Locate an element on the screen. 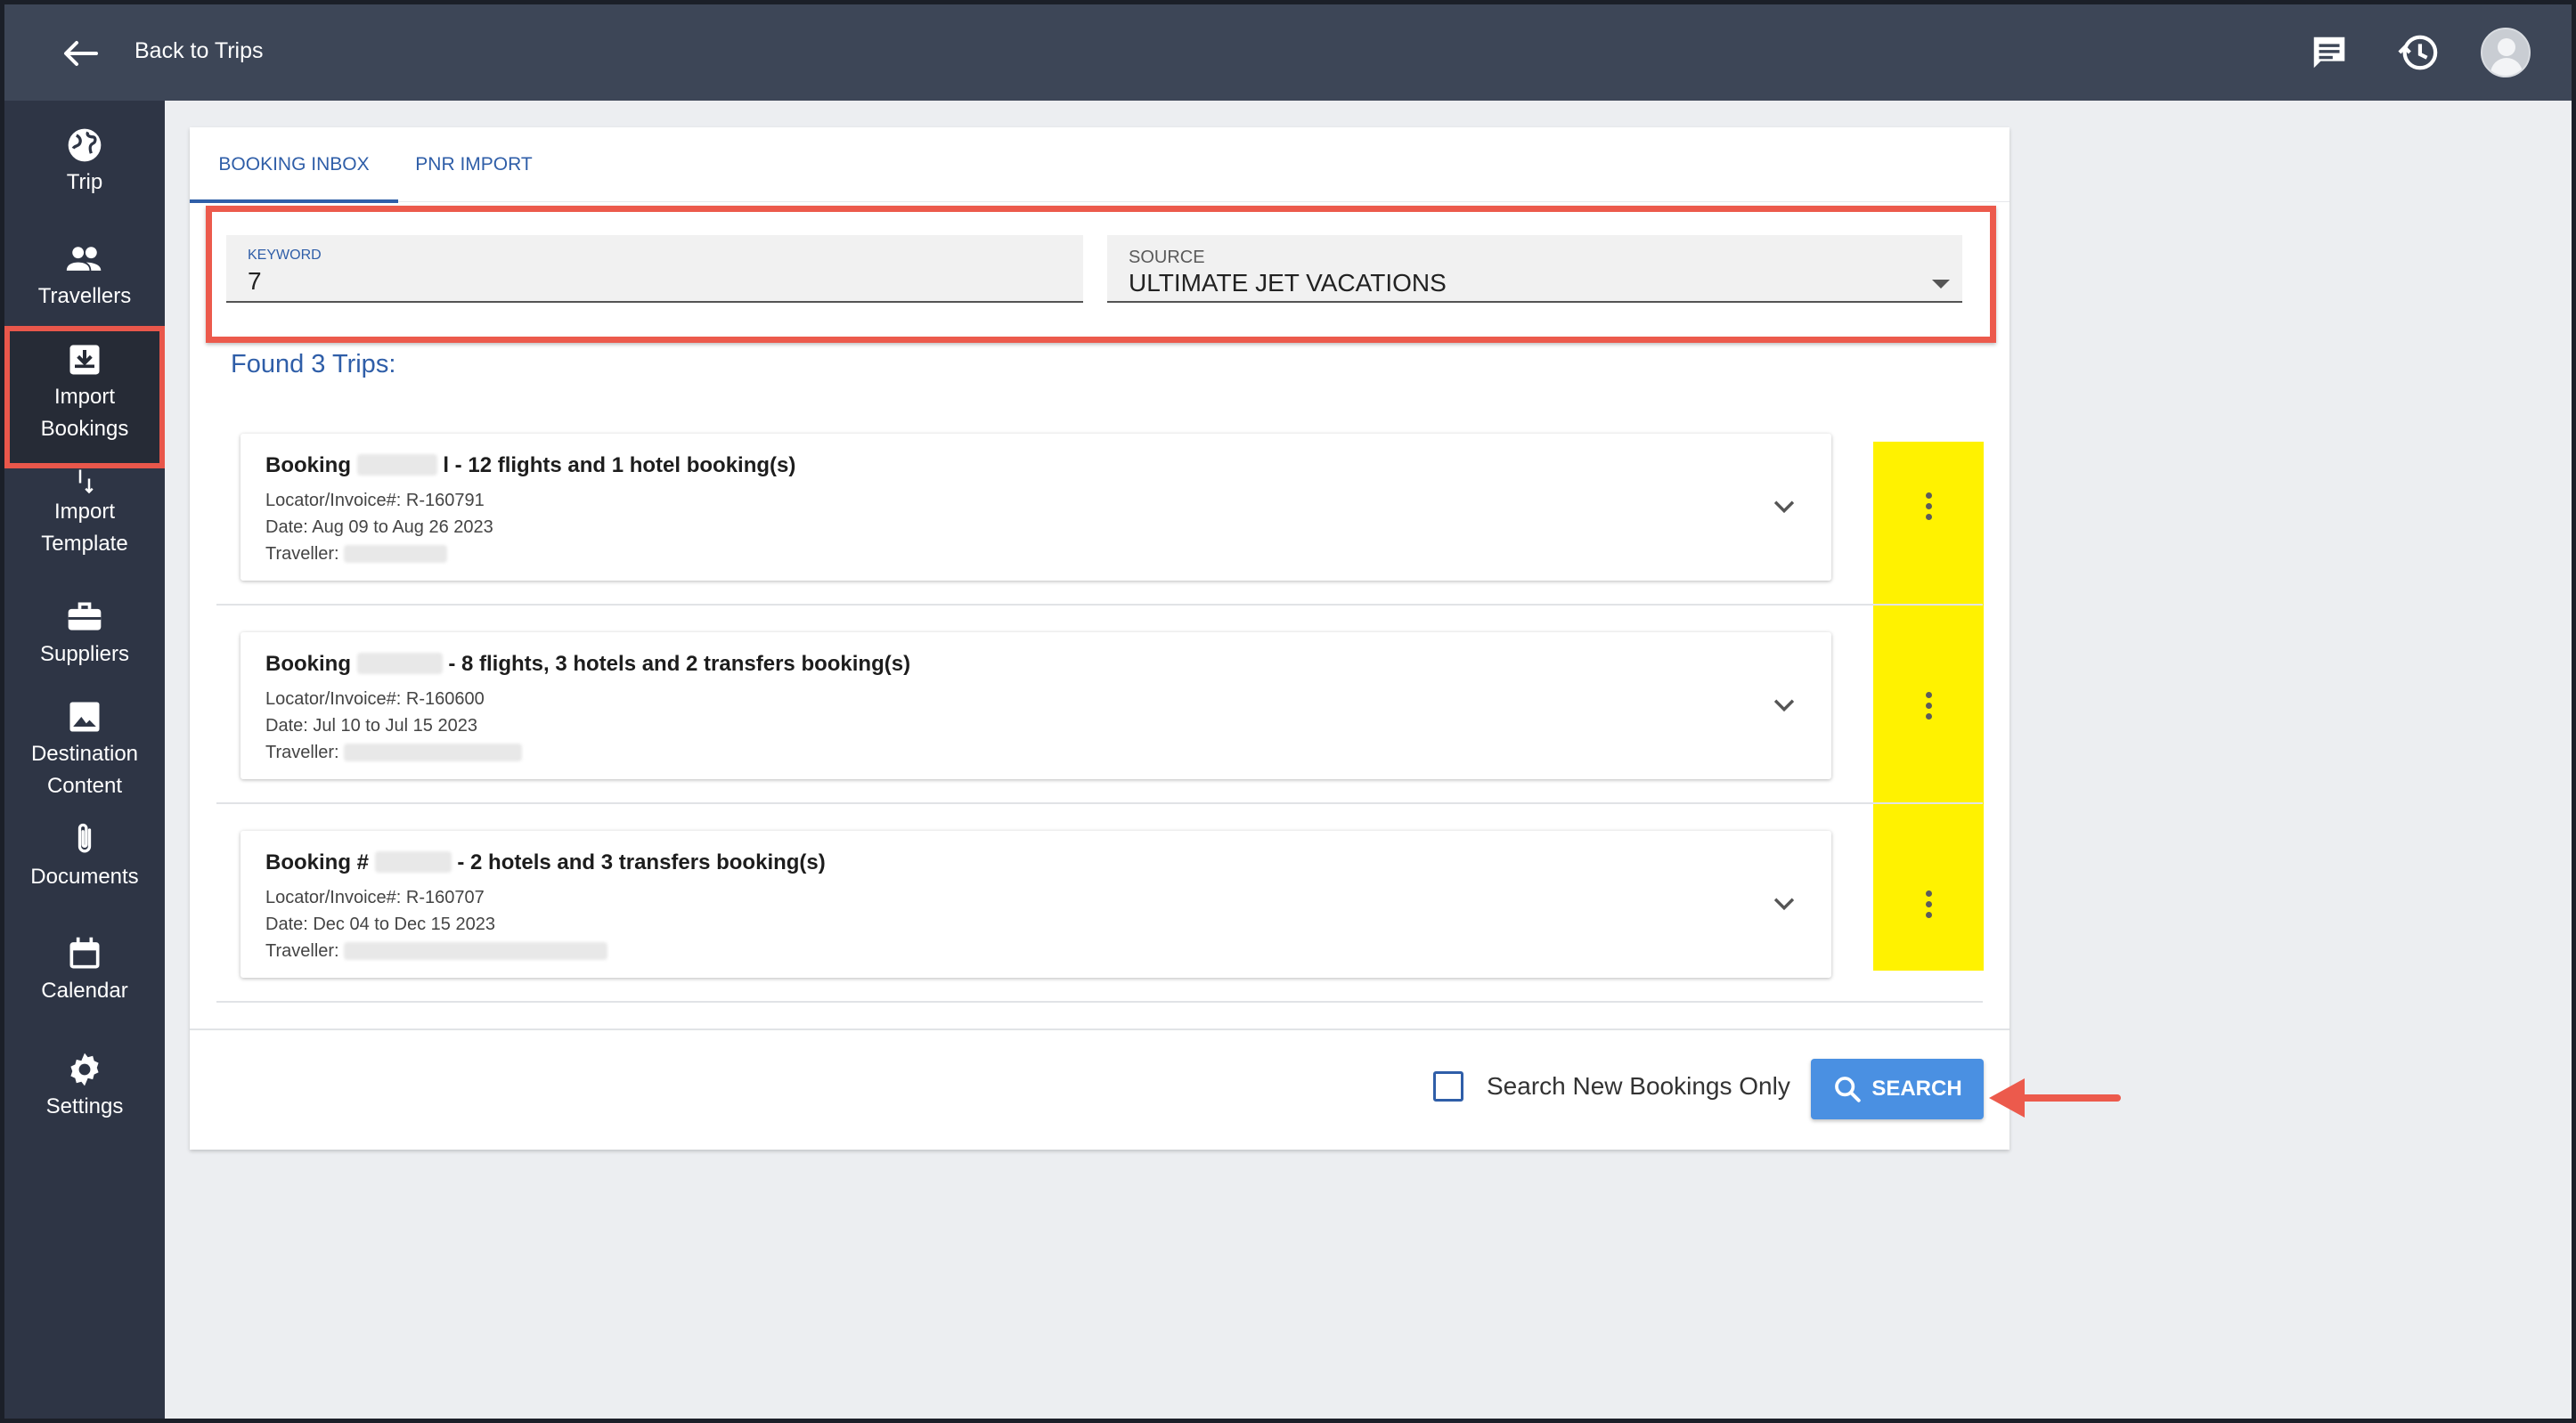 The width and height of the screenshot is (2576, 1423). source-select: SOURCE ULTIMATE JET VACATIONS is located at coordinates (1534, 269).